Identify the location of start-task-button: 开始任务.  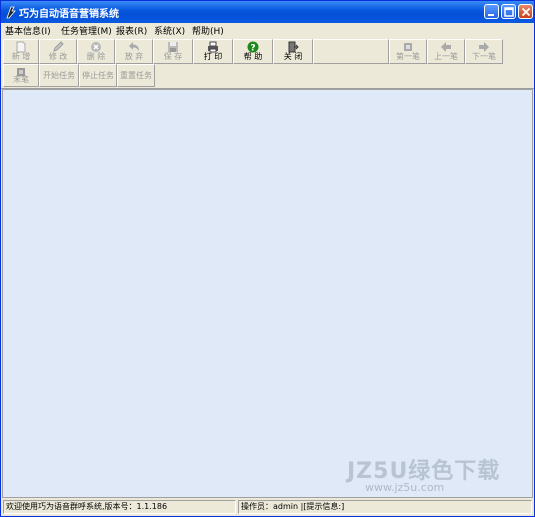
(59, 75).